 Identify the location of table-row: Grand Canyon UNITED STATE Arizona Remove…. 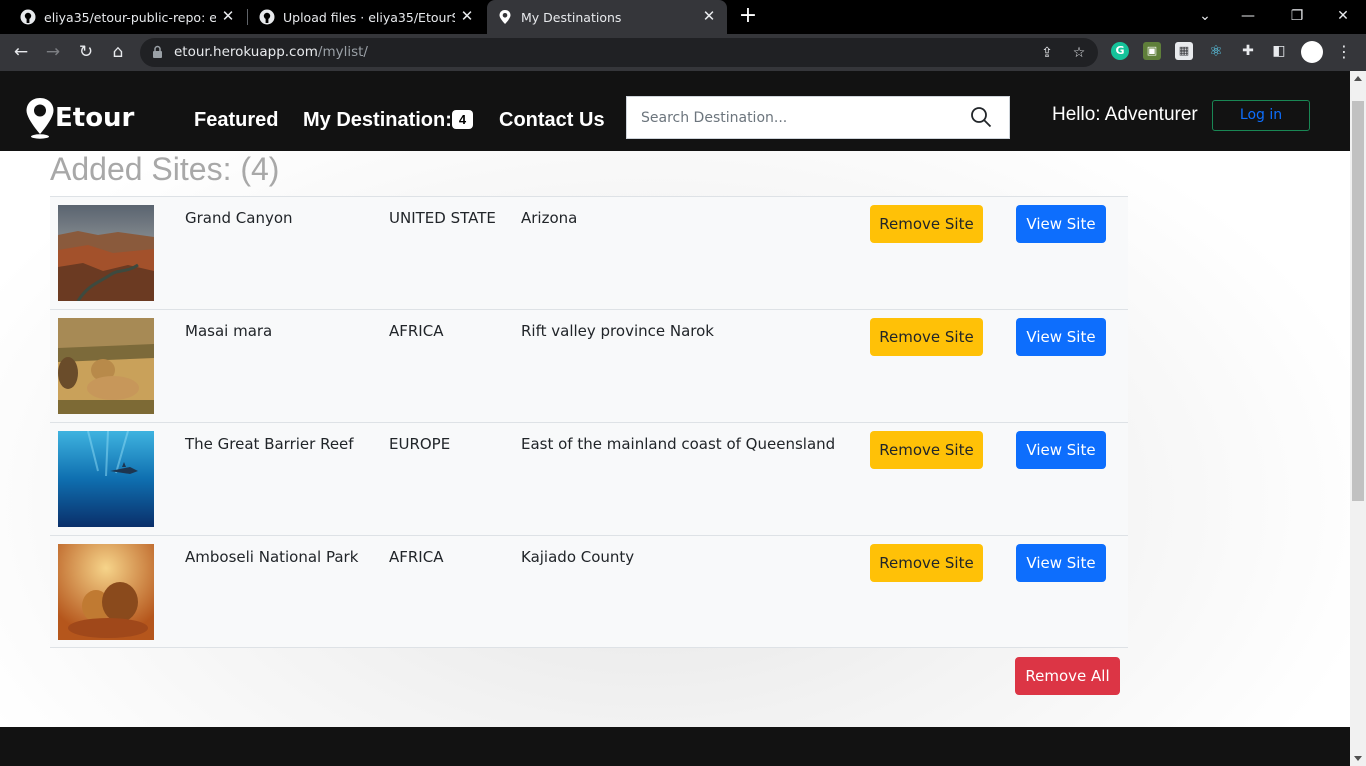
(589, 252).